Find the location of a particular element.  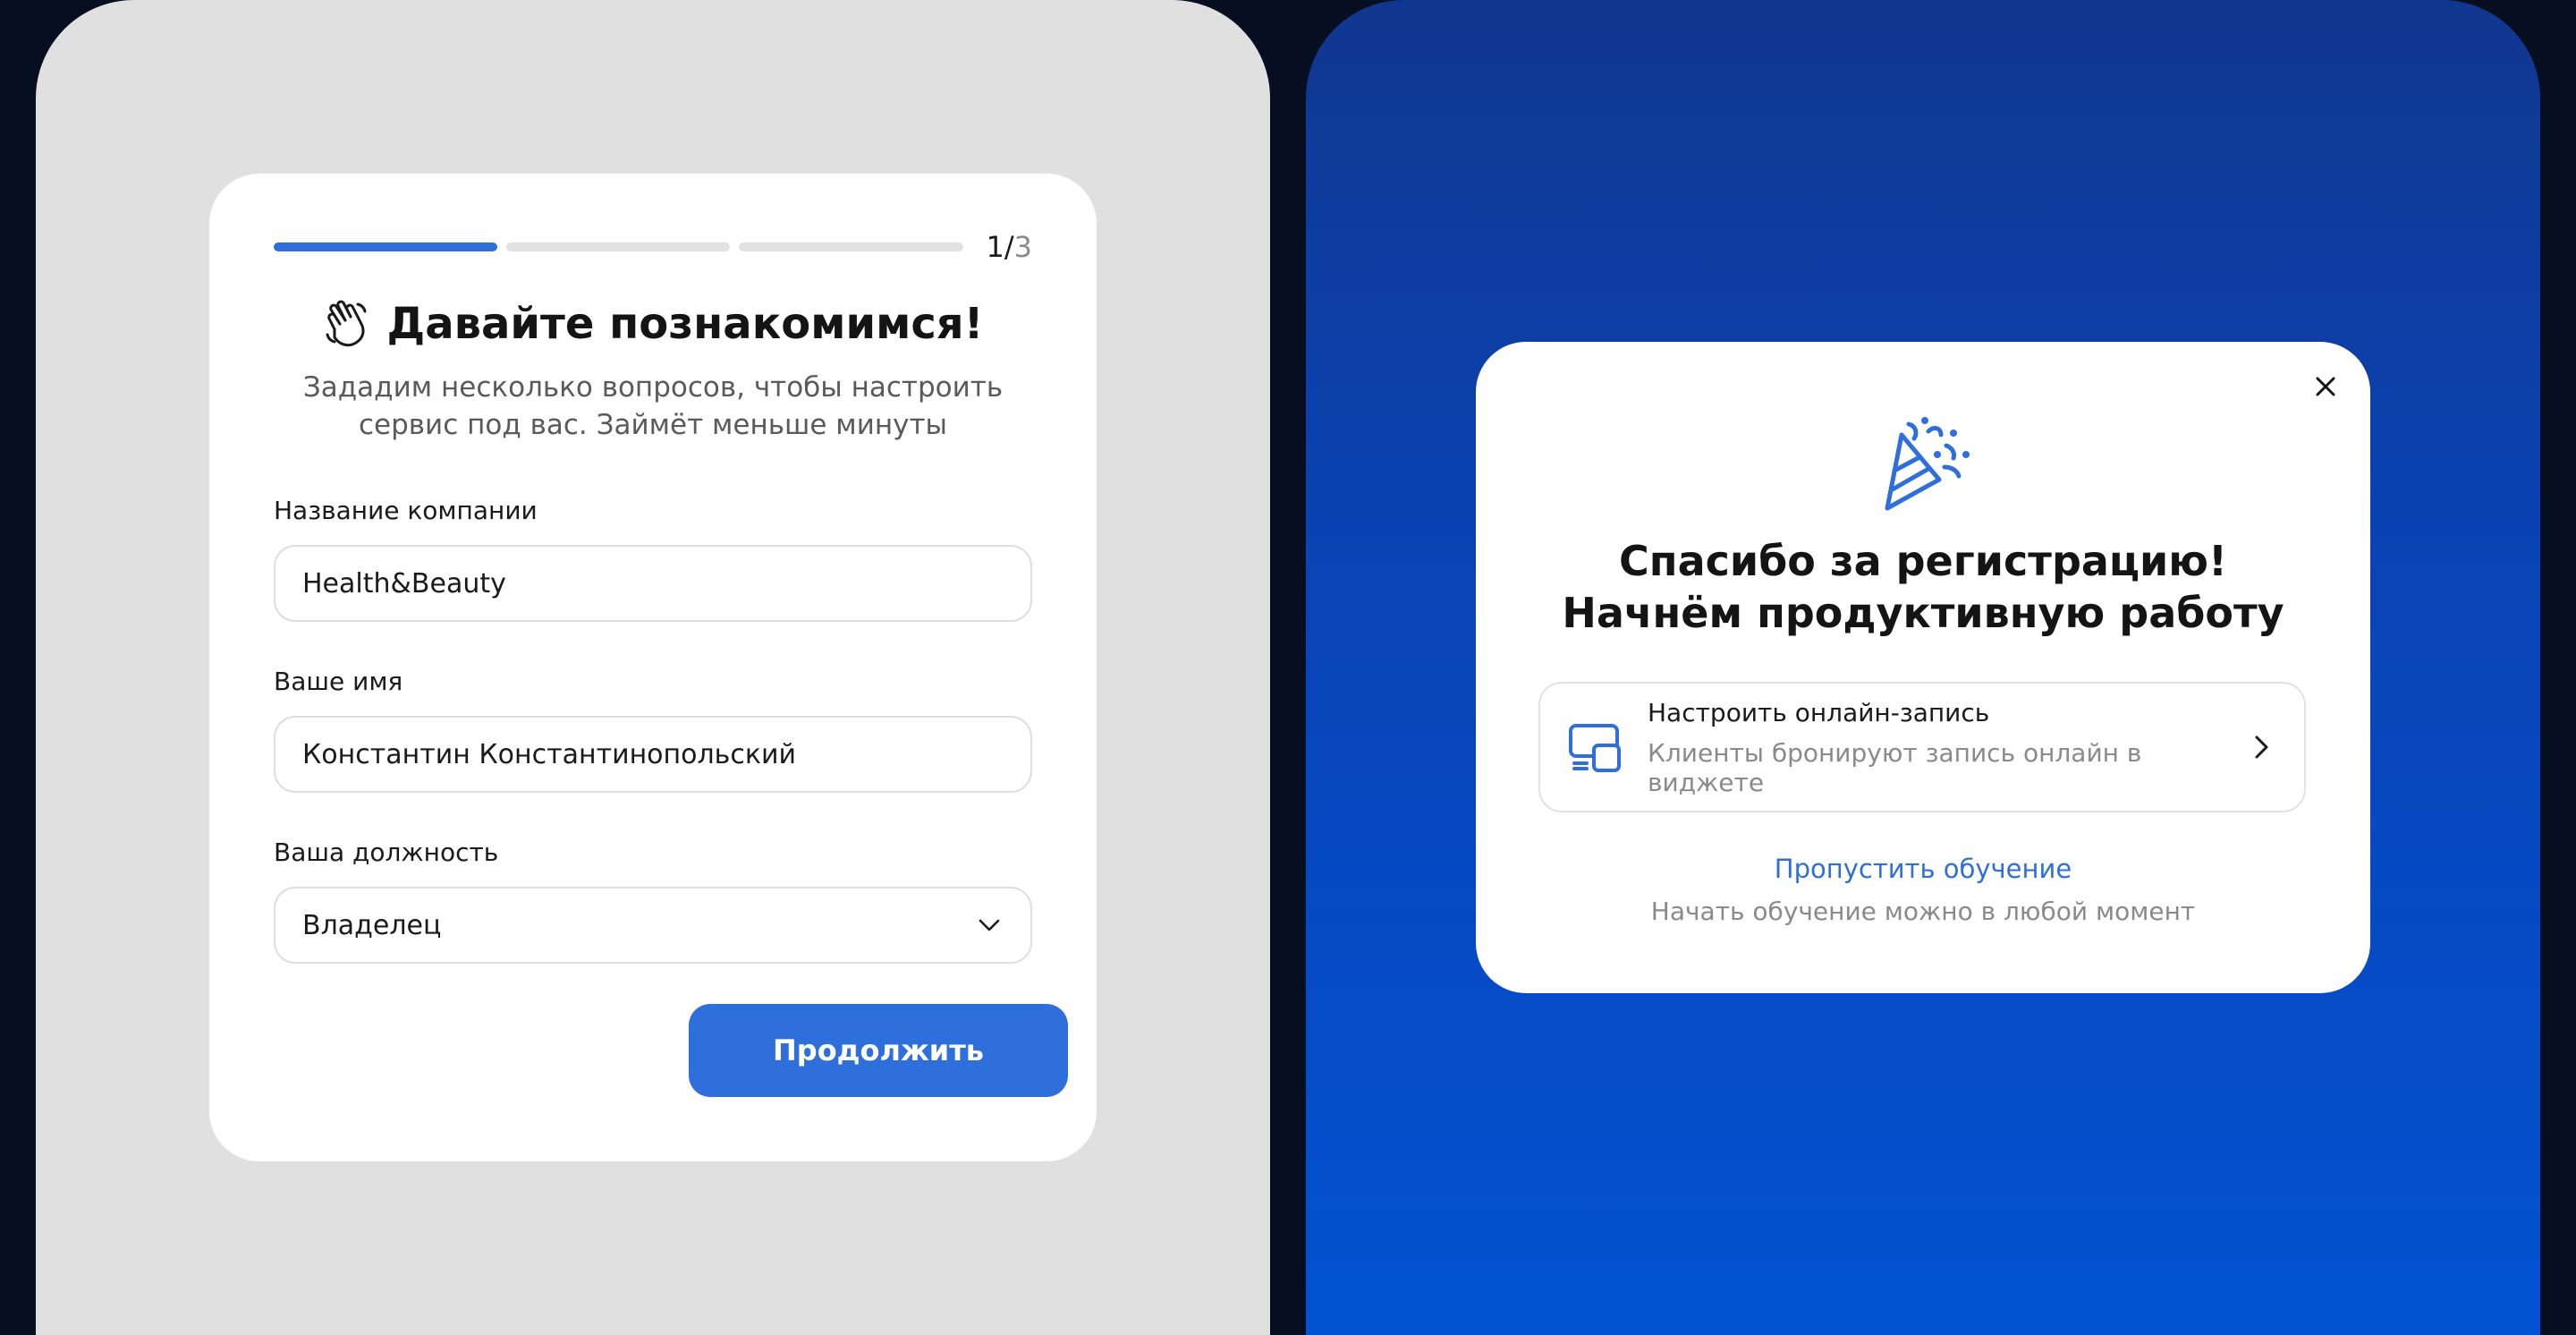

widget-devices-icon is located at coordinates (1595, 748).